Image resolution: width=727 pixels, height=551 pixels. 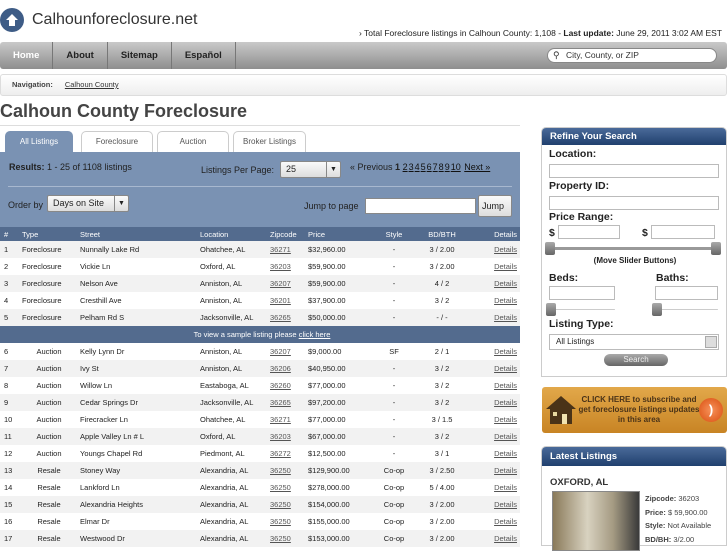 What do you see at coordinates (686, 293) in the screenshot?
I see `baths-input` at bounding box center [686, 293].